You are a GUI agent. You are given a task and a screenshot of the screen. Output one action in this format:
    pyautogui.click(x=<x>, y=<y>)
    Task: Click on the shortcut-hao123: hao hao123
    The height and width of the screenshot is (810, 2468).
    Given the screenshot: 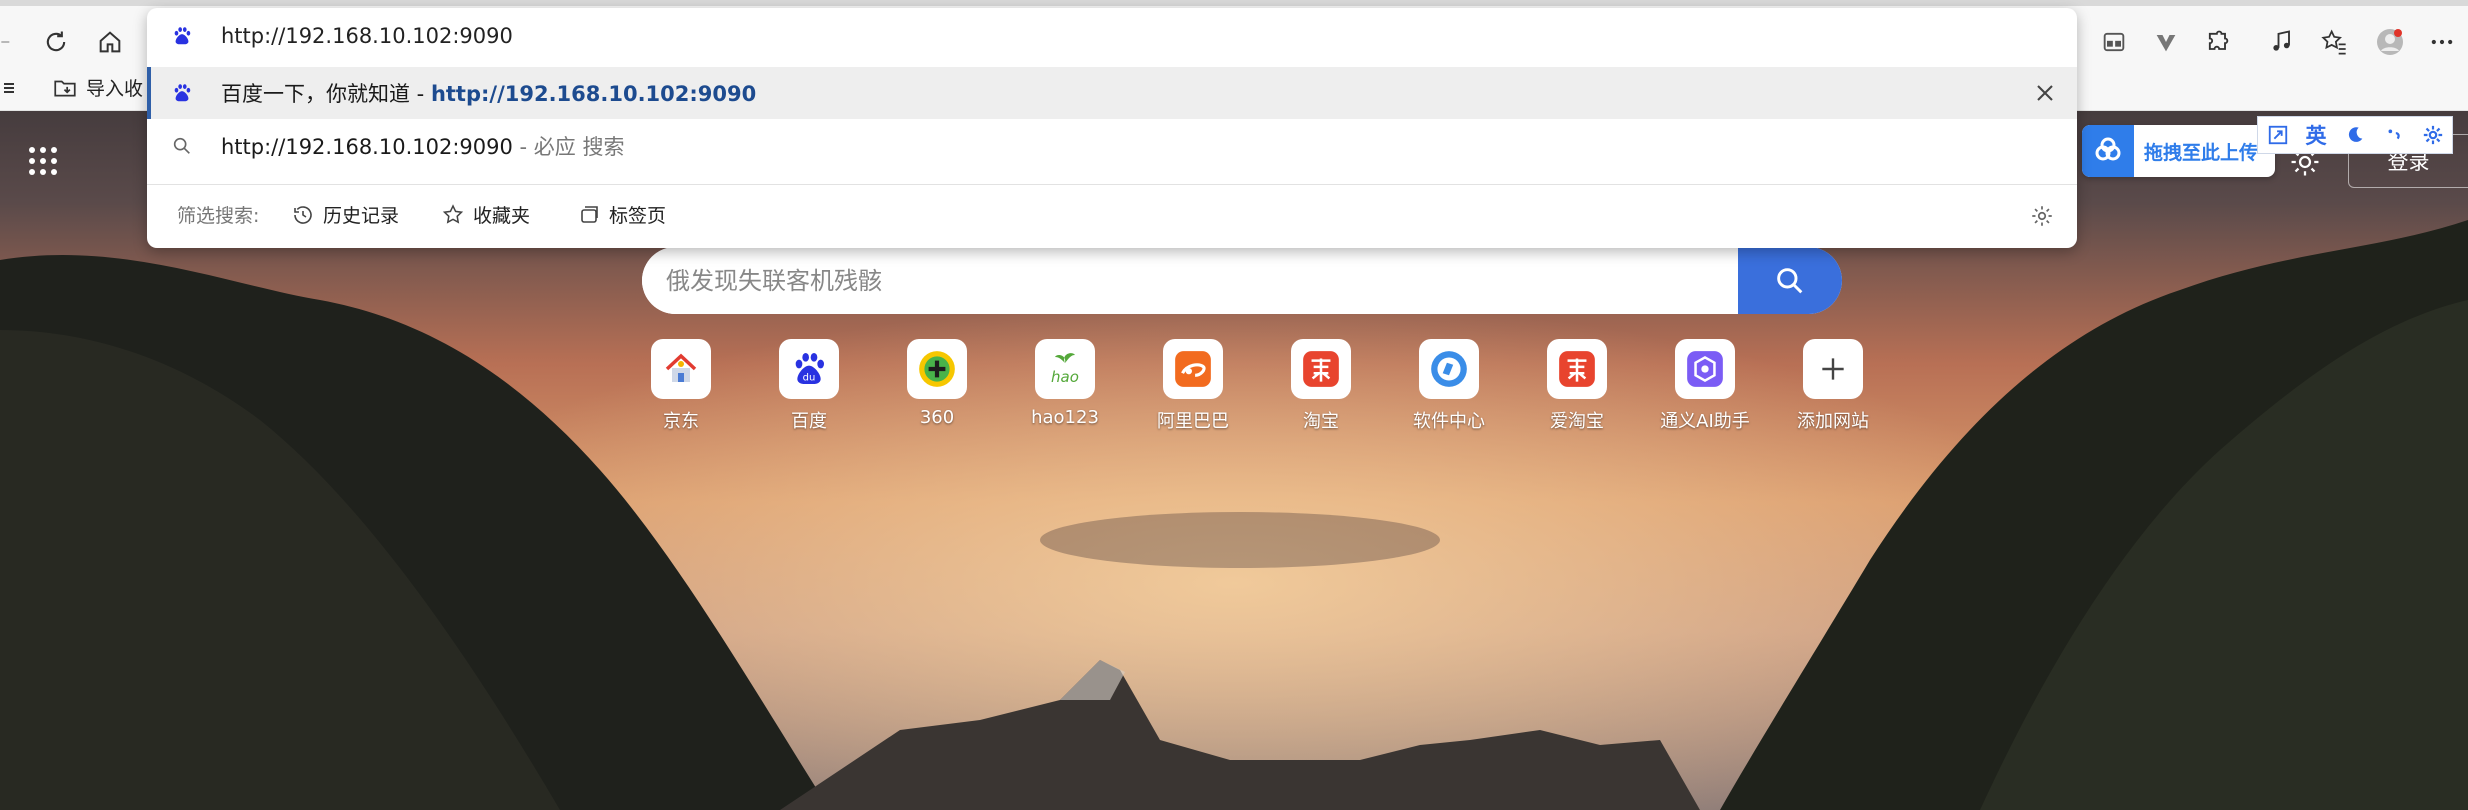 What is the action you would take?
    pyautogui.click(x=1065, y=383)
    